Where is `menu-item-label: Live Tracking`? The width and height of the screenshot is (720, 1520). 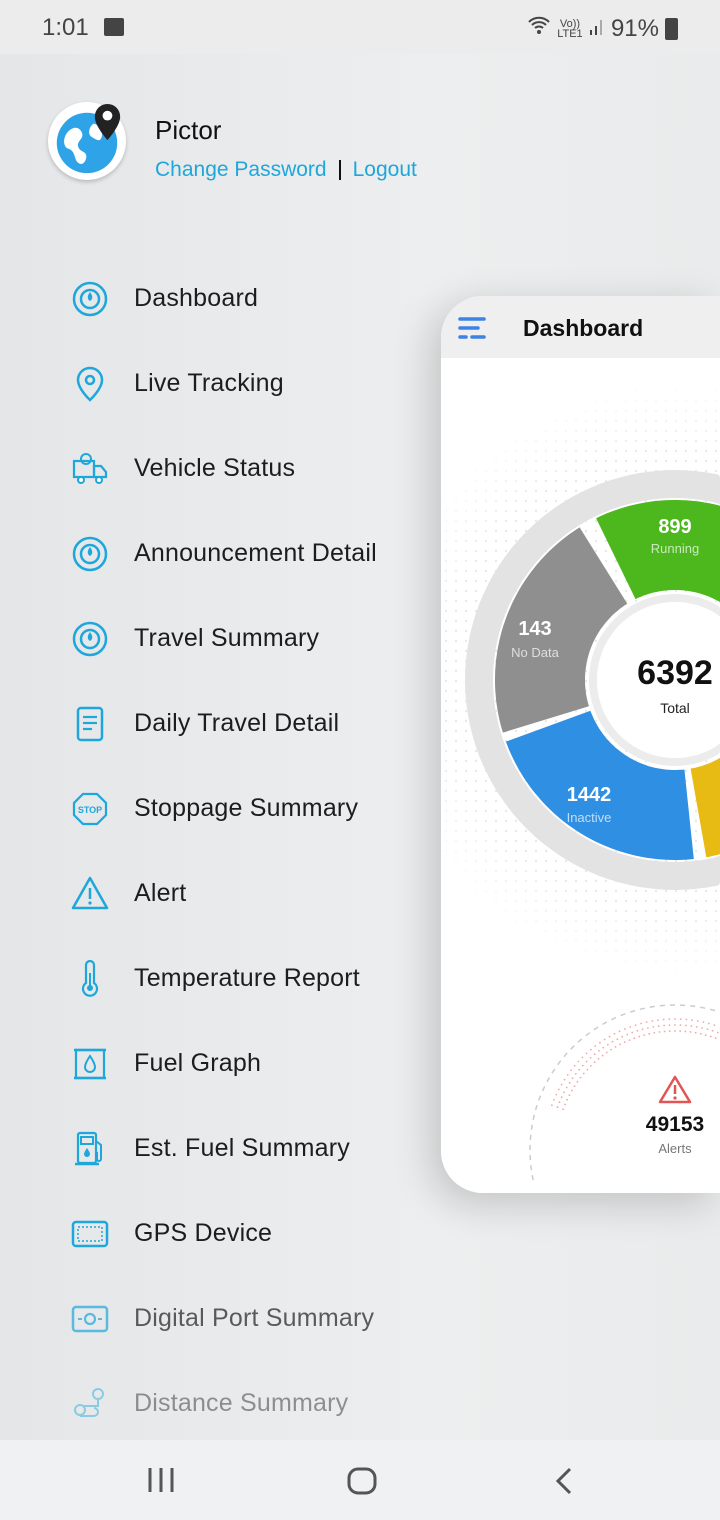 menu-item-label: Live Tracking is located at coordinates (209, 383).